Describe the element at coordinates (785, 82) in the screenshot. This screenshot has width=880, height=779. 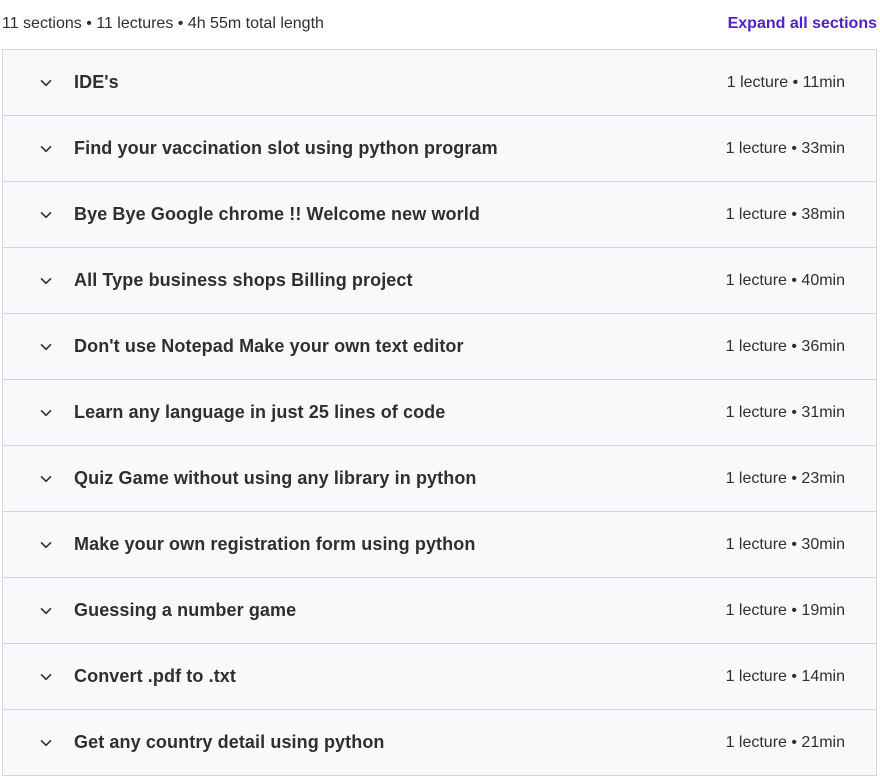
I see `section-meta: 1 lecture • 11min` at that location.